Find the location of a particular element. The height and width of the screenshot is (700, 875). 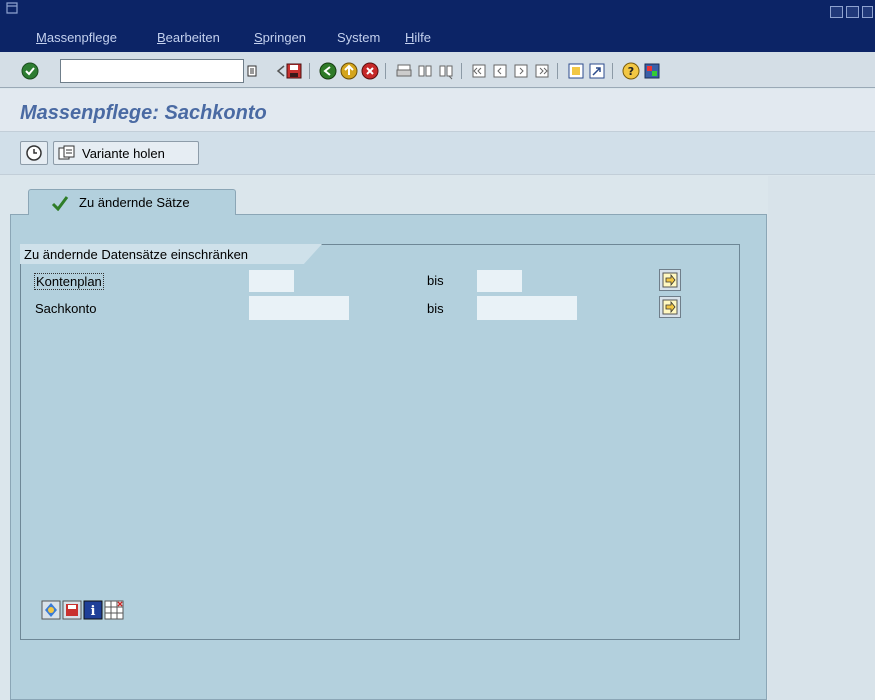

create-session-icon is located at coordinates (576, 71).